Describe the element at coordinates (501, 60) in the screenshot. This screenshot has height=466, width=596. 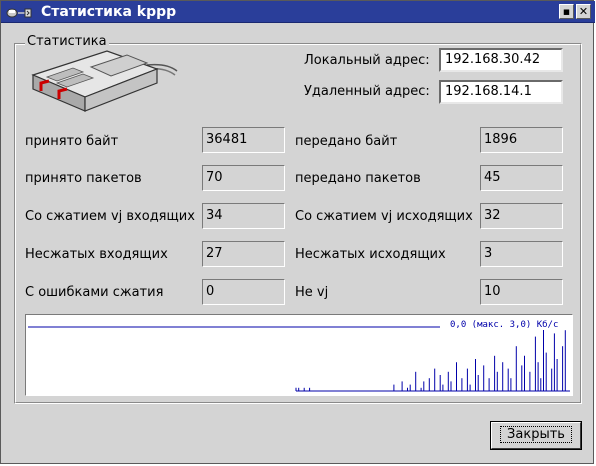
I see `local-address-field: 192.168.30.42` at that location.